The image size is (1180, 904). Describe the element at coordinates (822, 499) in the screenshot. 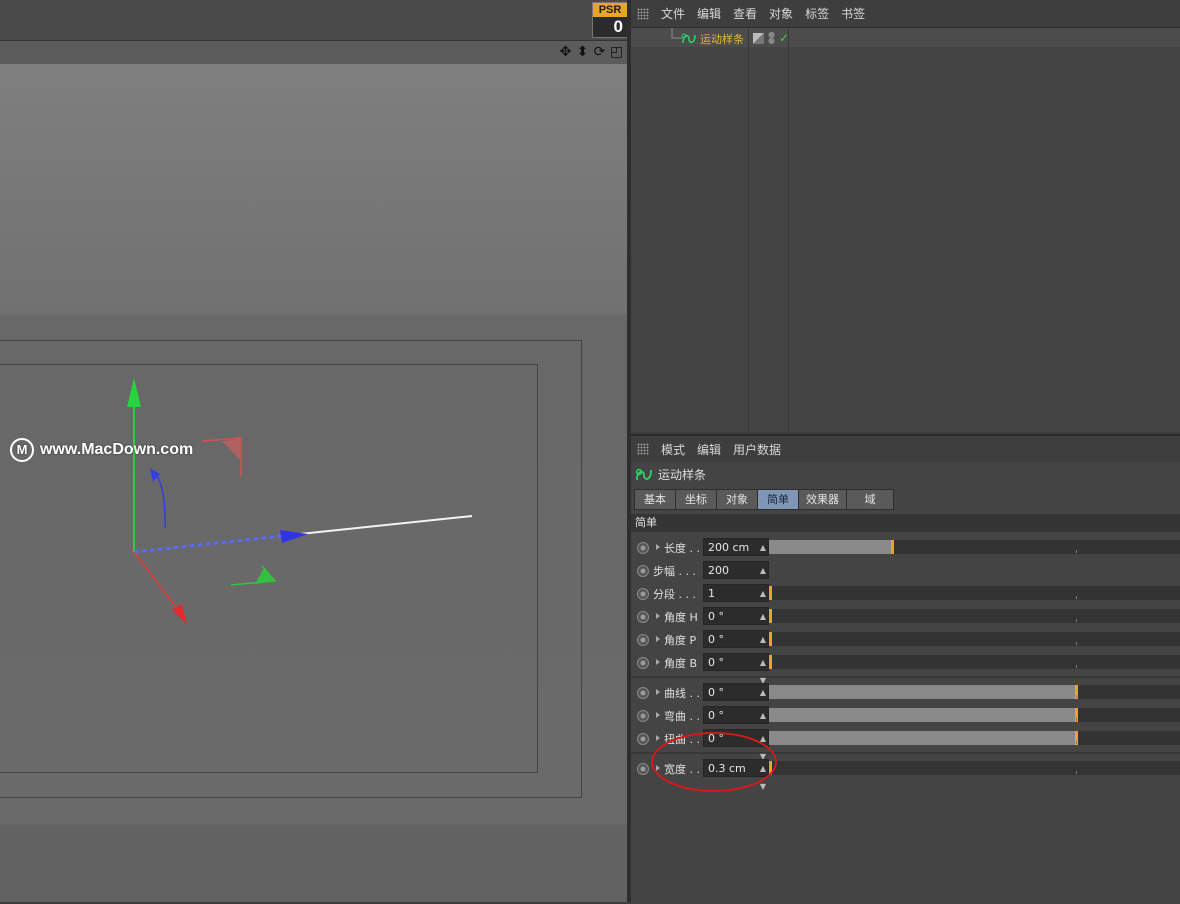

I see `tab-effectors: 效果器` at that location.